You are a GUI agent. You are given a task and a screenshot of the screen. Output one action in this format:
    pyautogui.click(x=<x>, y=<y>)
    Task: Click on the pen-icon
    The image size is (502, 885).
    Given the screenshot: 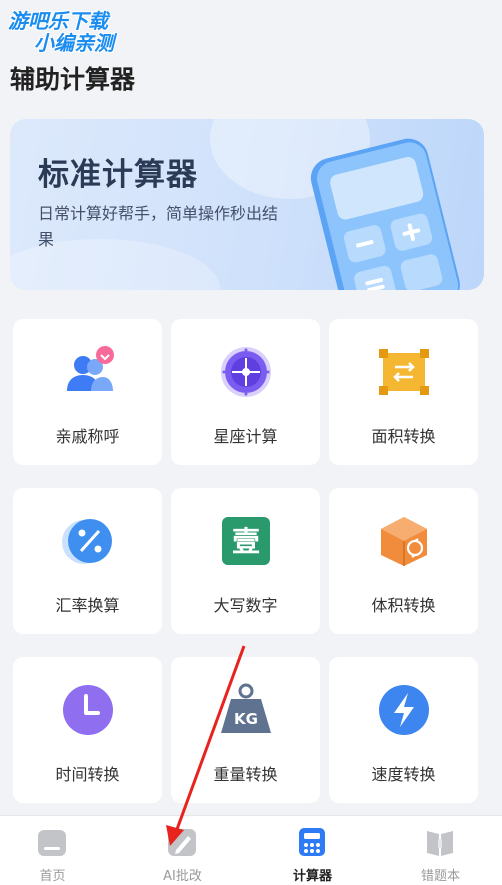 What is the action you would take?
    pyautogui.click(x=182, y=842)
    